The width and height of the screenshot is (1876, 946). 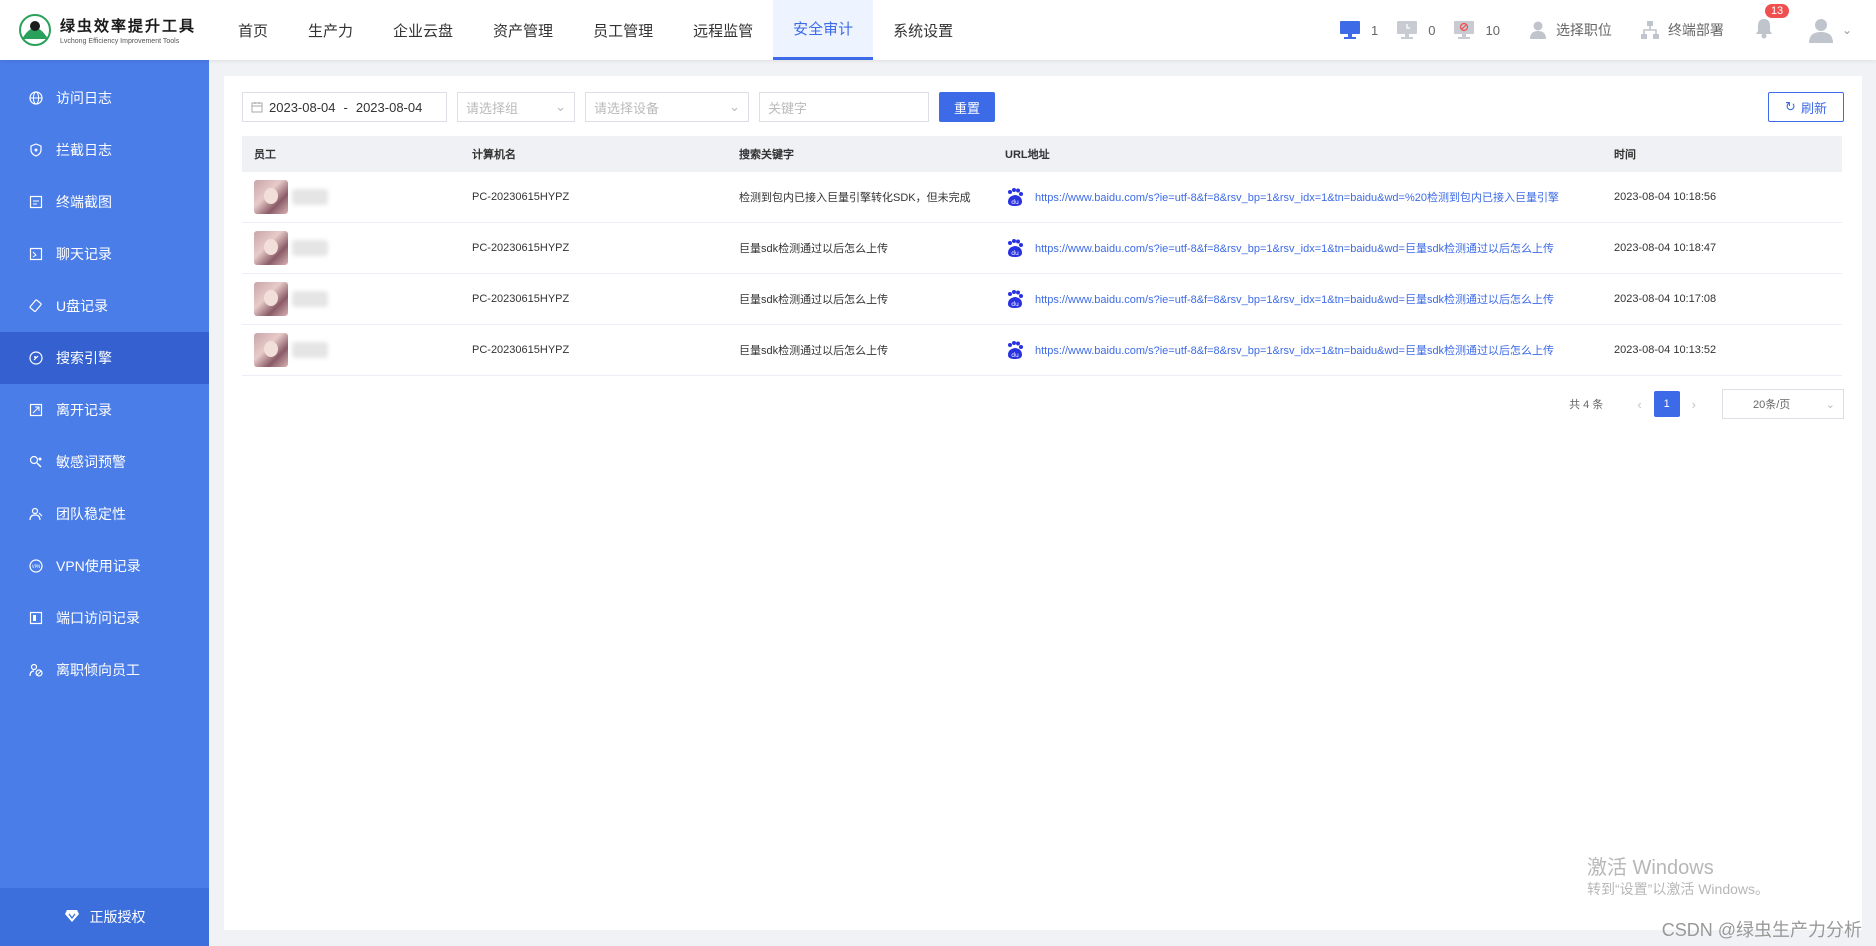 What do you see at coordinates (967, 107) in the screenshot?
I see `reset-button: 重置` at bounding box center [967, 107].